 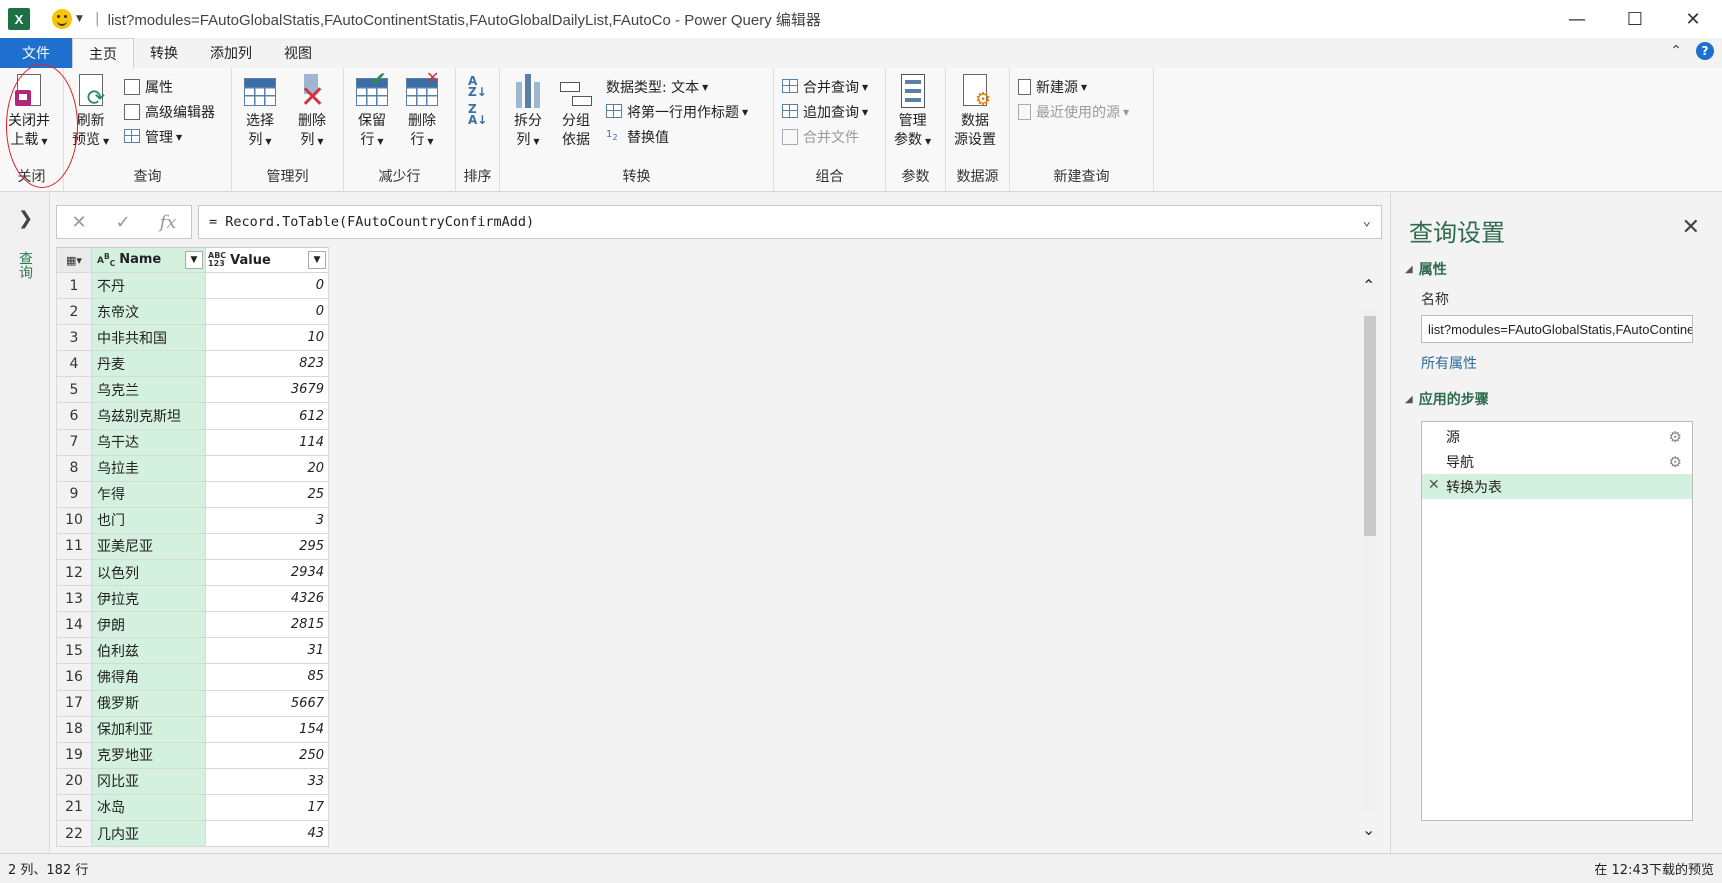 What do you see at coordinates (217, 260) in the screenshot?
I see `any-type-icon: ABC 123` at bounding box center [217, 260].